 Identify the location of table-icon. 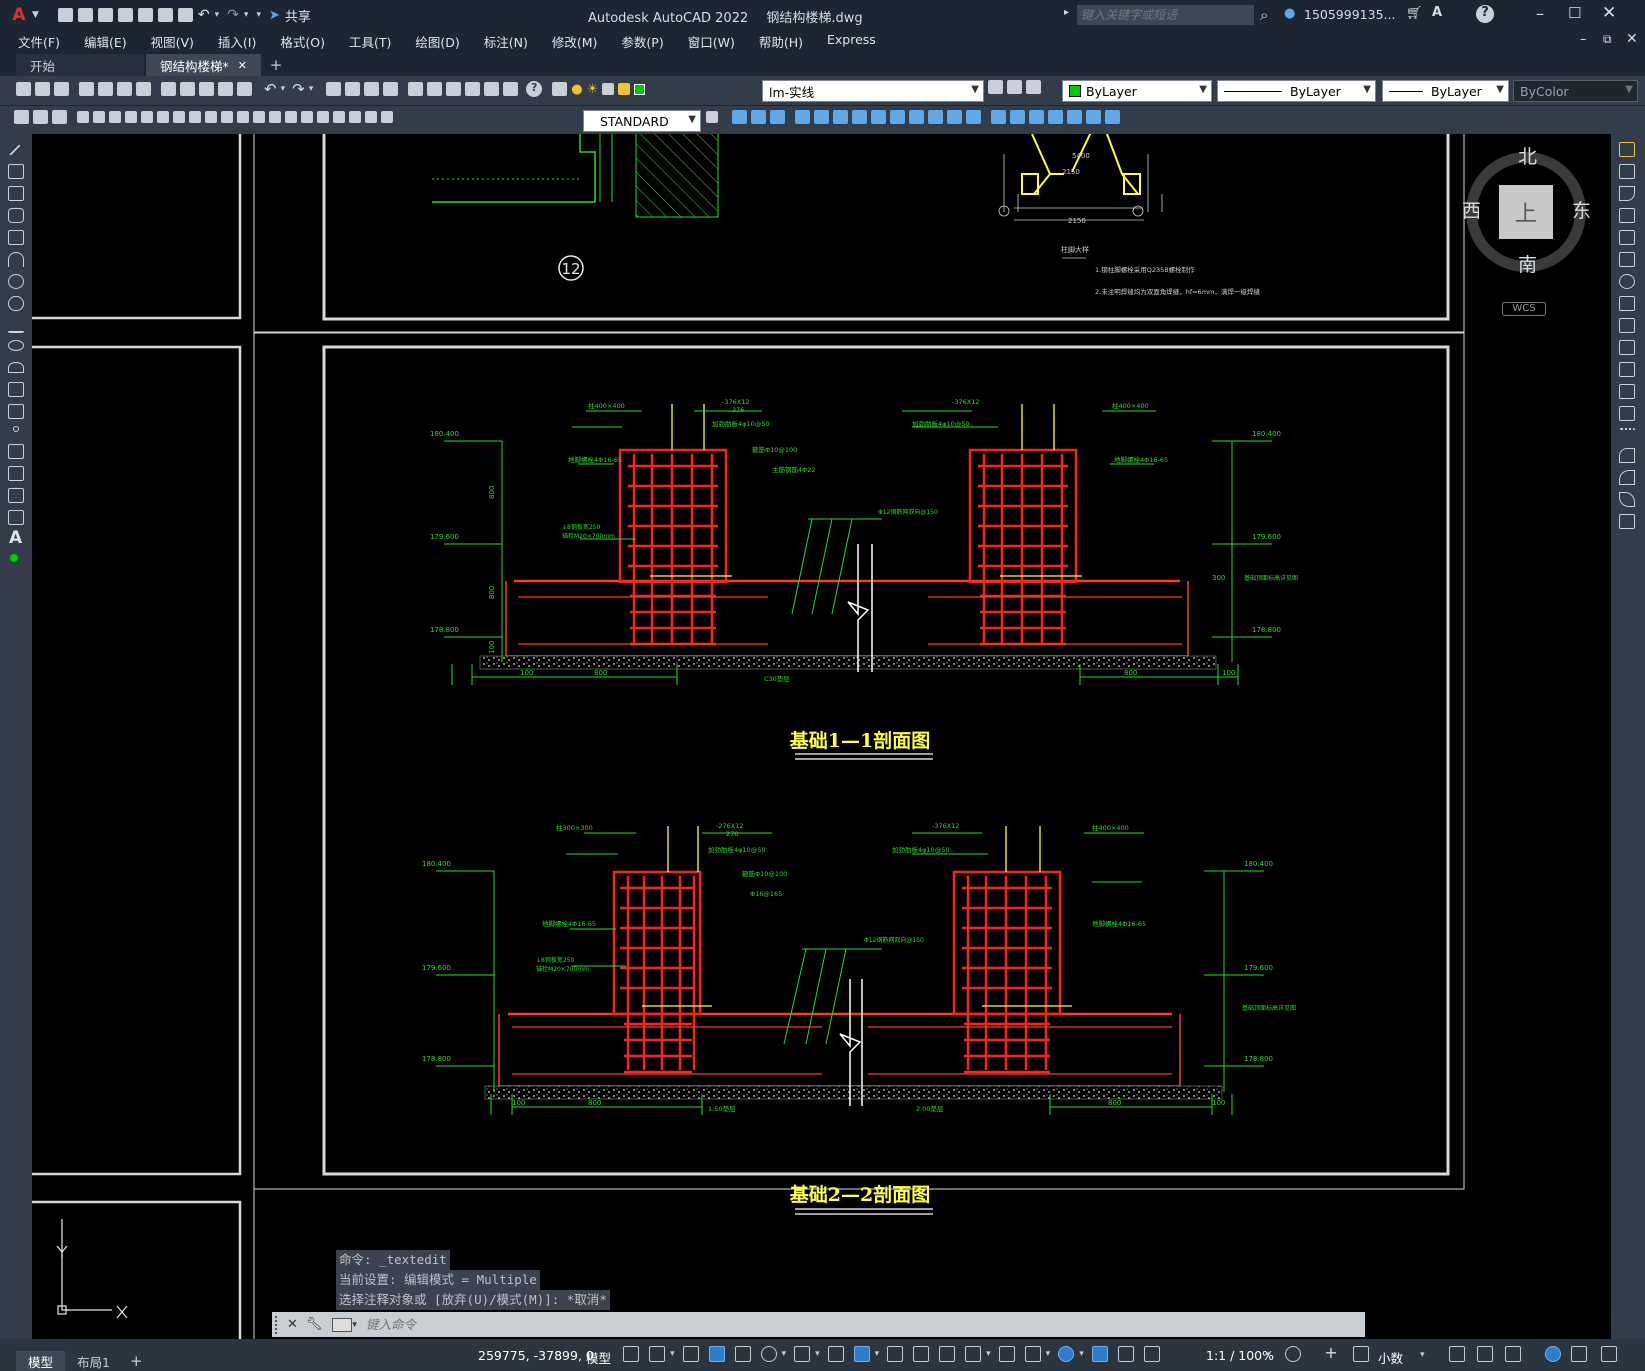
(16, 517).